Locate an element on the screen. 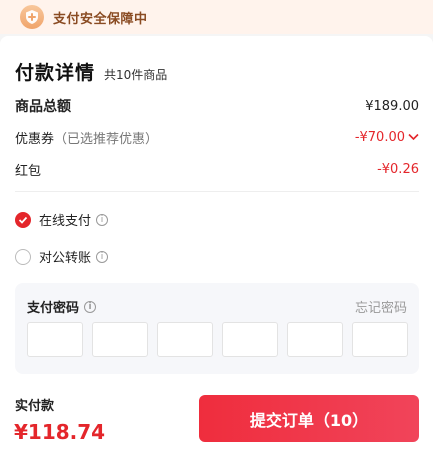  forgot-password-link: 忘记密码 is located at coordinates (381, 306).